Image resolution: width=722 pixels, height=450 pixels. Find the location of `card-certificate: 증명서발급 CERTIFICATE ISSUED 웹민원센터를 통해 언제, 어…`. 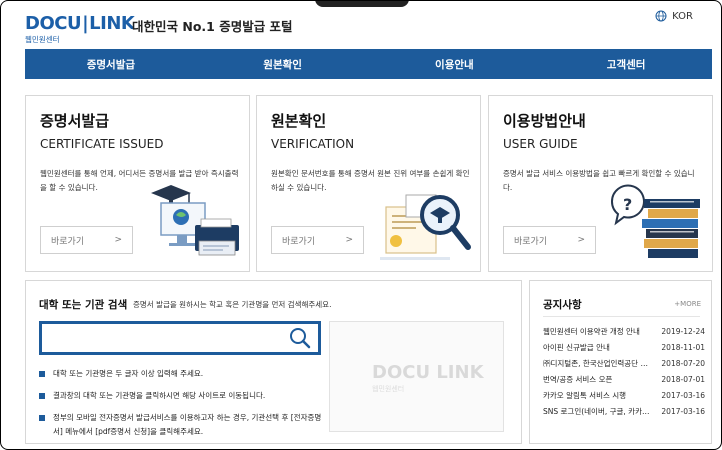

card-certificate: 증명서발급 CERTIFICATE ISSUED 웹민원센터를 통해 언제, 어… is located at coordinates (137, 183).